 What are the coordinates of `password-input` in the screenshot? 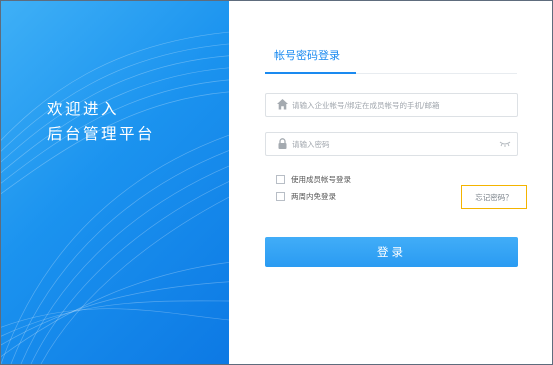 It's located at (392, 144).